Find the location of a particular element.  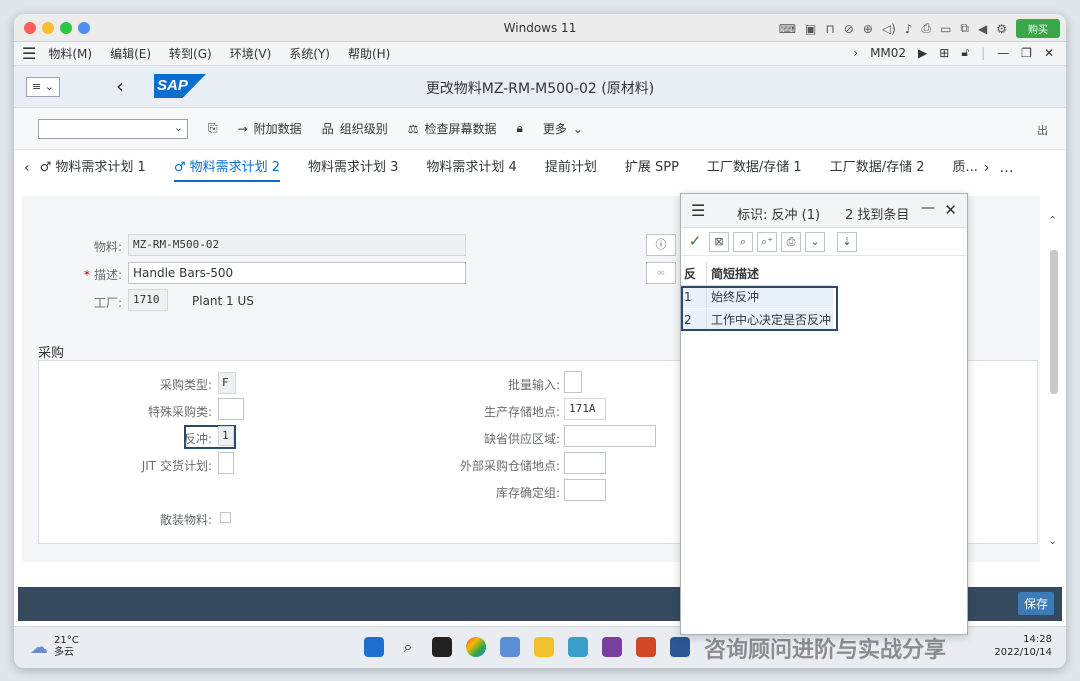

search-next-icon: ⌕⁺ is located at coordinates (767, 241).